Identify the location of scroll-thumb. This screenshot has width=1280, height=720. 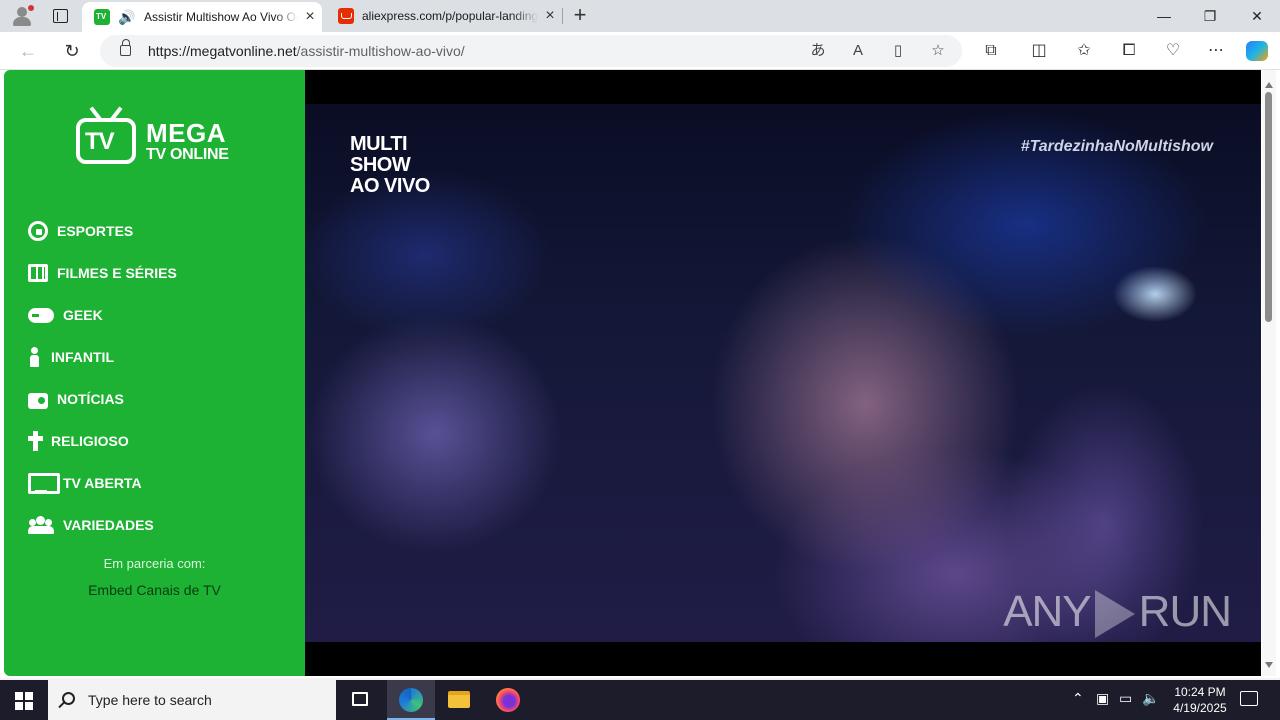
(1268, 207).